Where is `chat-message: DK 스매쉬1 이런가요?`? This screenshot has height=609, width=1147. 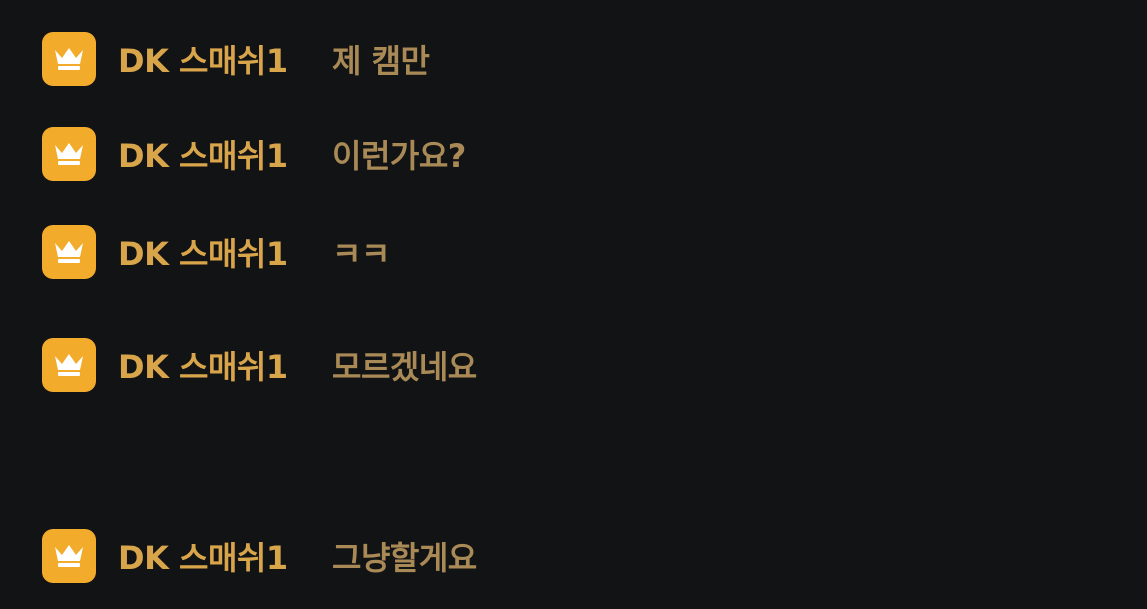
chat-message: DK 스매쉬1 이런가요? is located at coordinates (254, 154).